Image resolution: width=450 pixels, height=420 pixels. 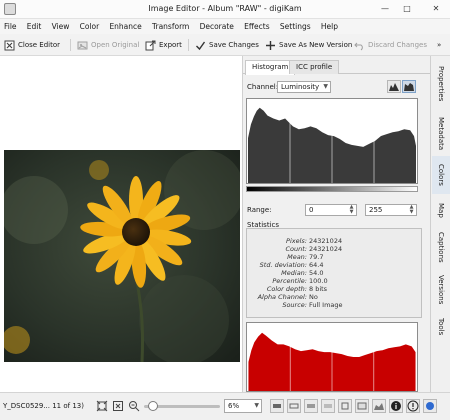 I want to click on menu-decorate: Decorate, so click(x=217, y=26).